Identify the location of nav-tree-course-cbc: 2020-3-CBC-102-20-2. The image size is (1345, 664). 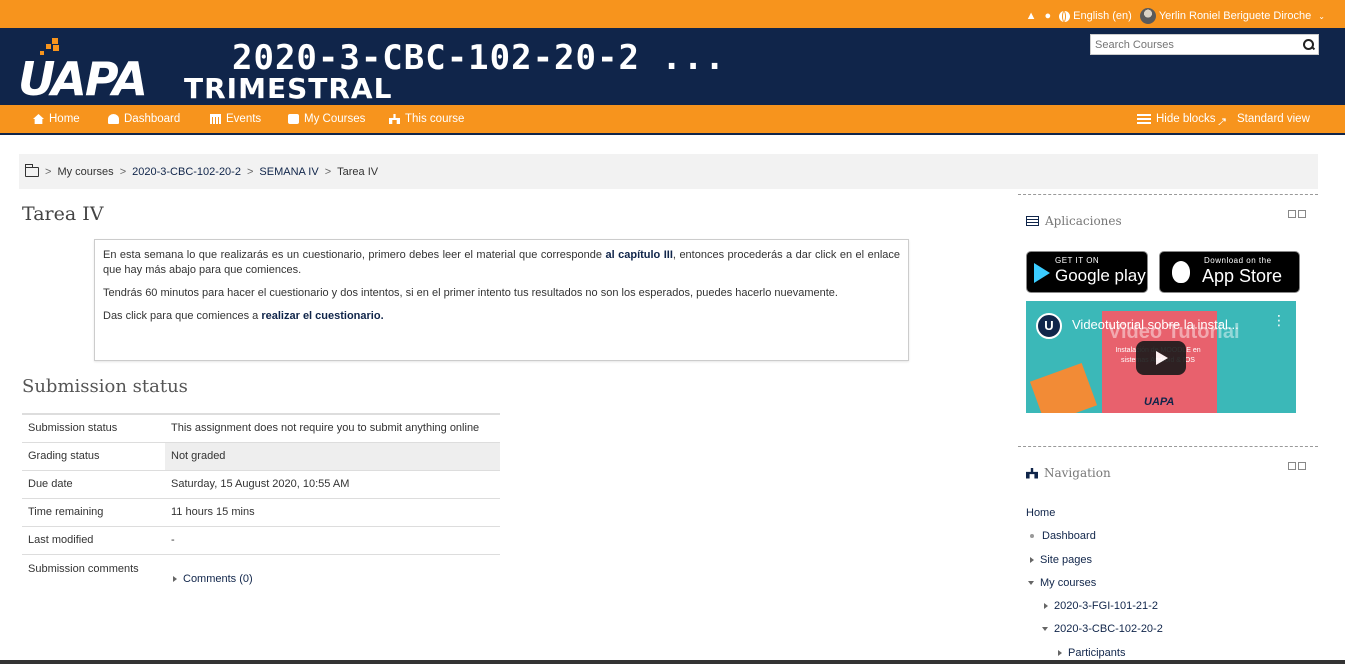
(1102, 629).